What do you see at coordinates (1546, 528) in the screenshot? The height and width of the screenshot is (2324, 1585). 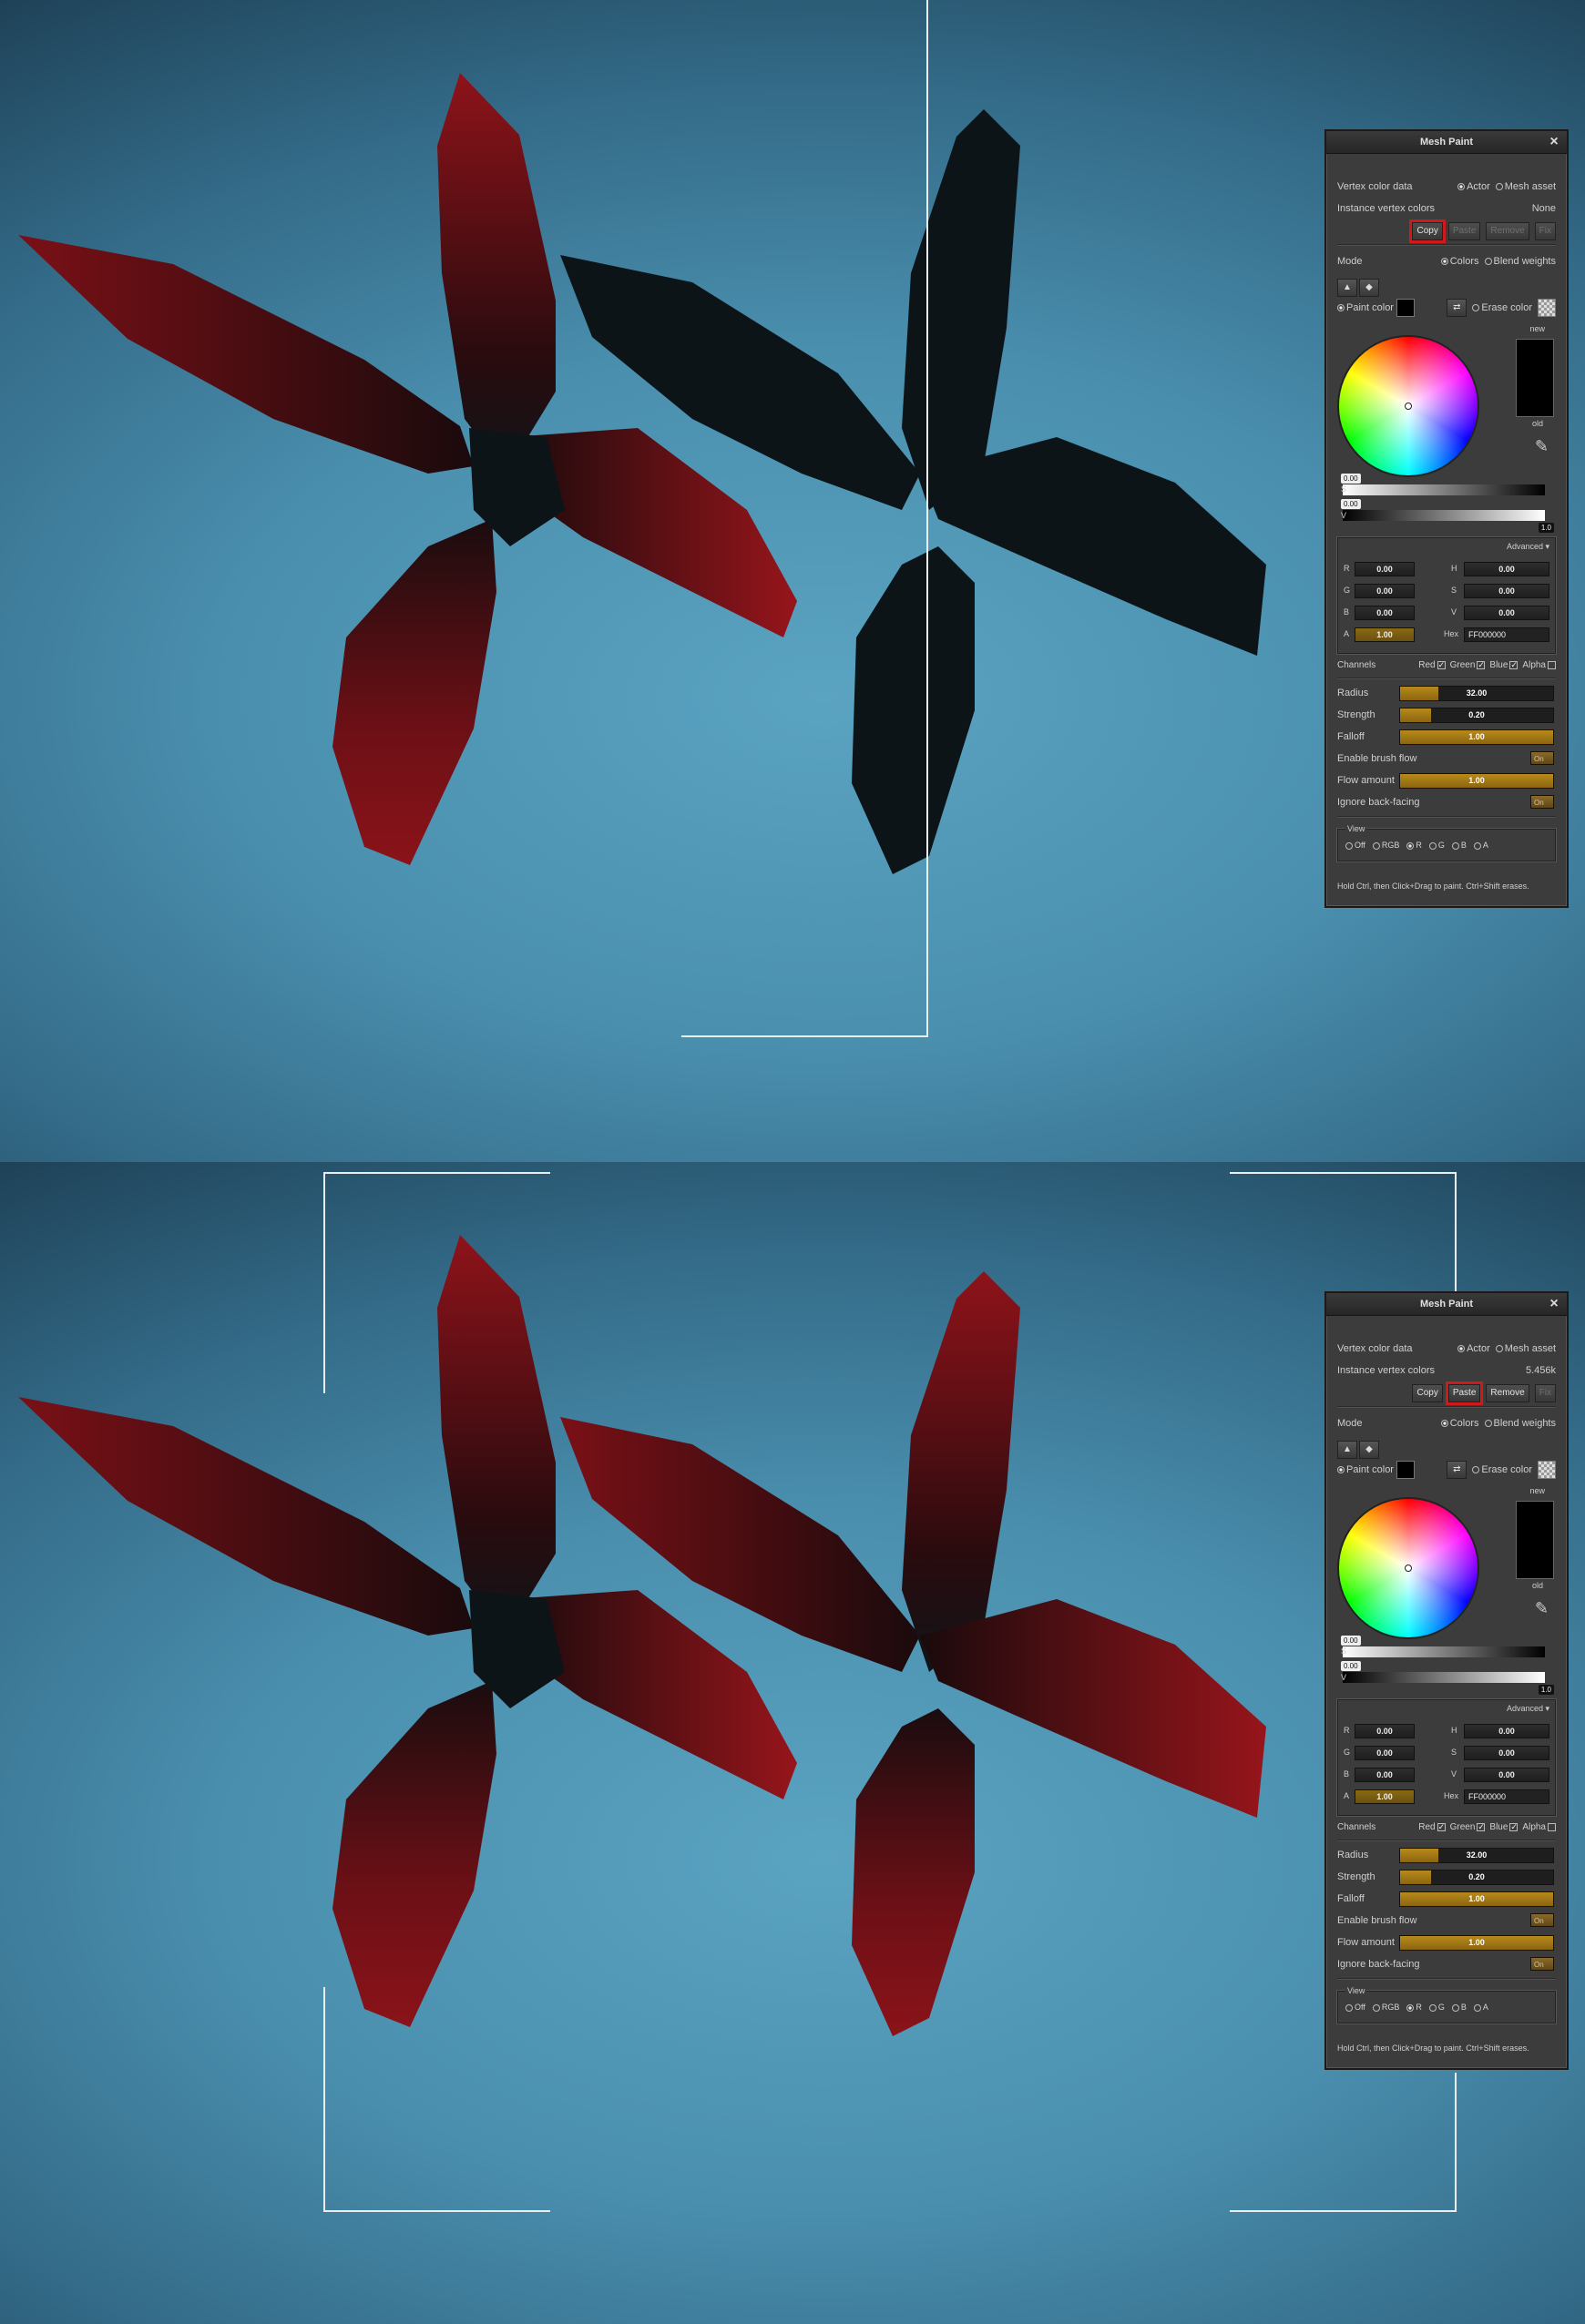 I see `v-max: 1.0` at bounding box center [1546, 528].